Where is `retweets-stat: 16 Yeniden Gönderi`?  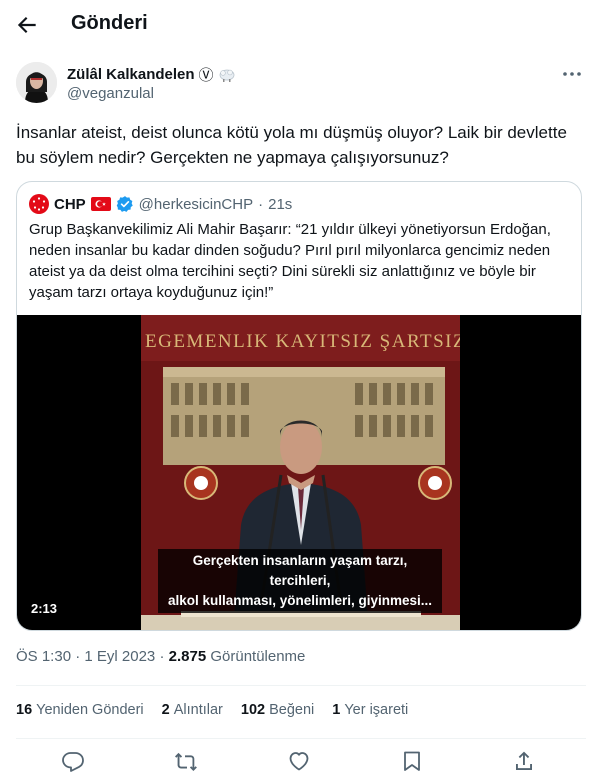
retweets-stat: 16 Yeniden Gönderi is located at coordinates (80, 712).